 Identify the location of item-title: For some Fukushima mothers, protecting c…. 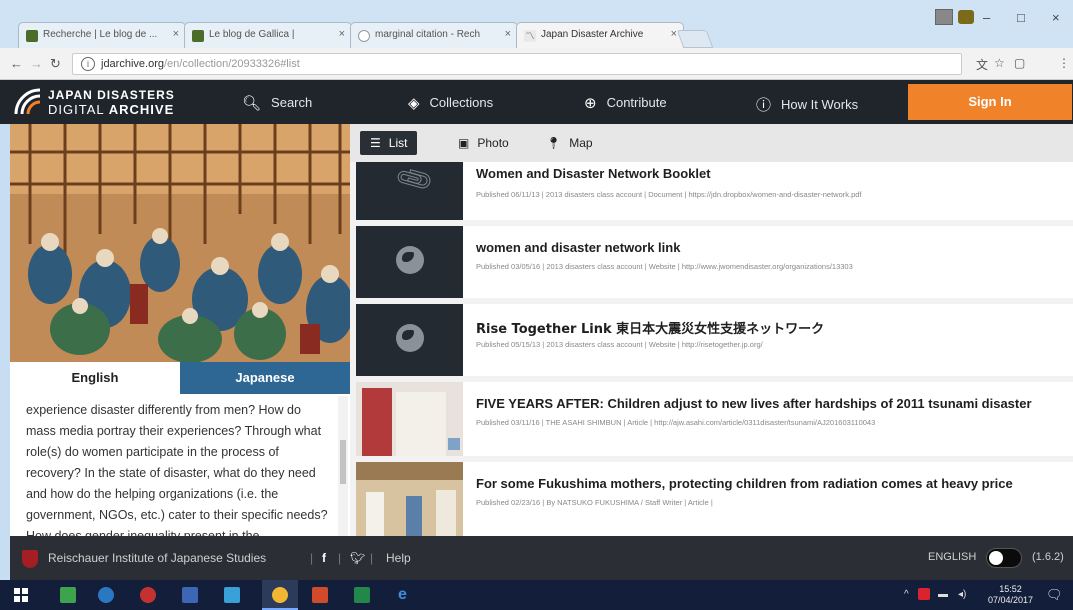
(744, 483).